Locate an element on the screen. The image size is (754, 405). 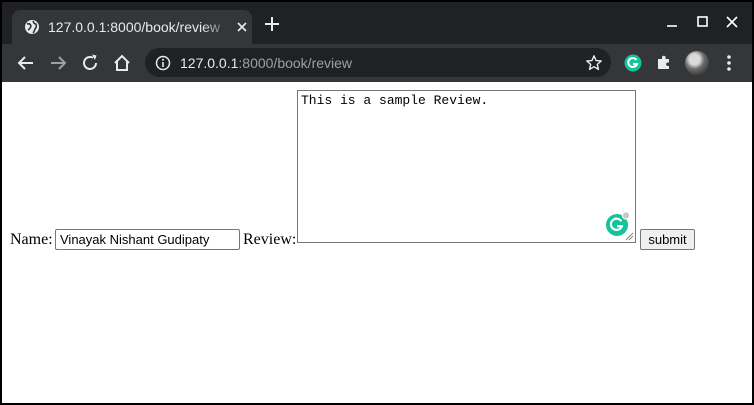
forward-arrow-icon is located at coordinates (58, 63).